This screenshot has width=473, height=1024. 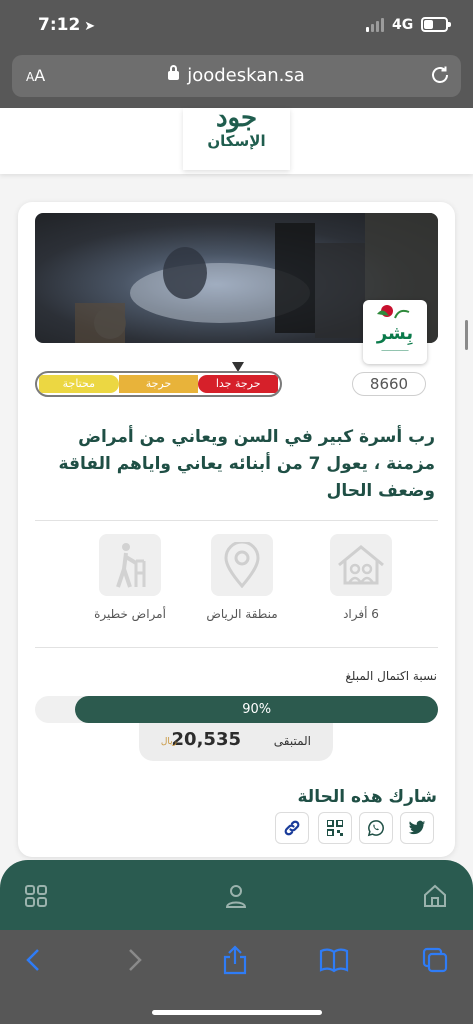 What do you see at coordinates (256, 709) in the screenshot?
I see `progress-fill: 90%` at bounding box center [256, 709].